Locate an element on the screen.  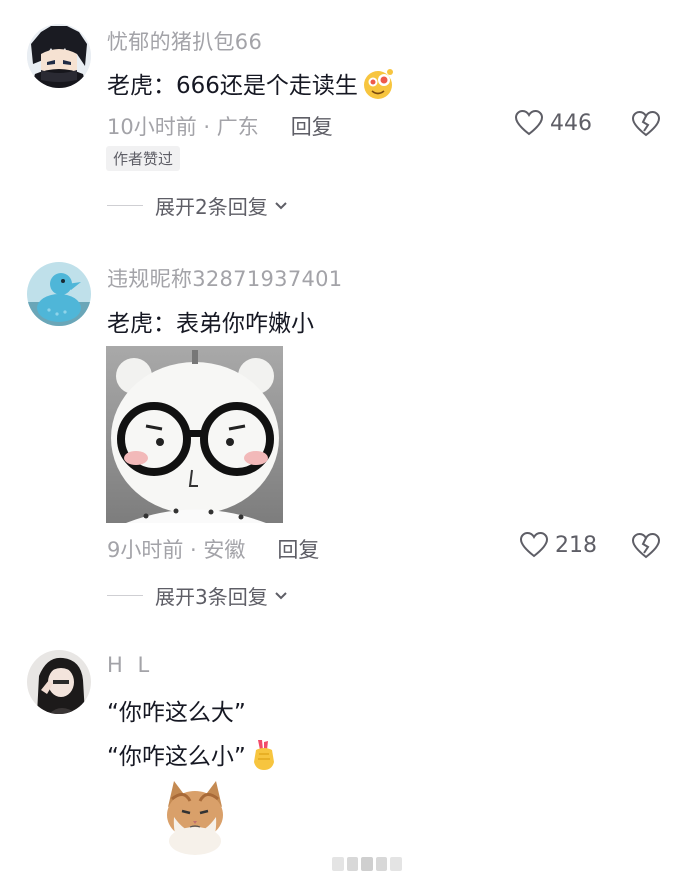
comment-text-line-1: “你咋这么大” is located at coordinates (176, 713).